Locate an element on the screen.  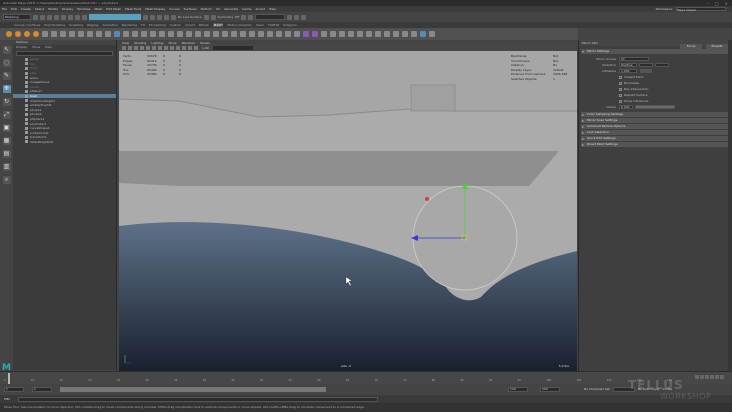
influence-field: 1.000 is located at coordinates (628, 71).